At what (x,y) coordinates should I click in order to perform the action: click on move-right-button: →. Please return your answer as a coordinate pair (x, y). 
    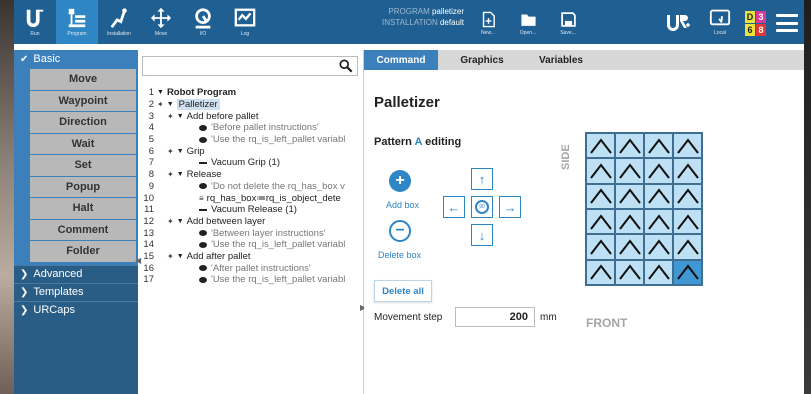
    Looking at the image, I should click on (510, 207).